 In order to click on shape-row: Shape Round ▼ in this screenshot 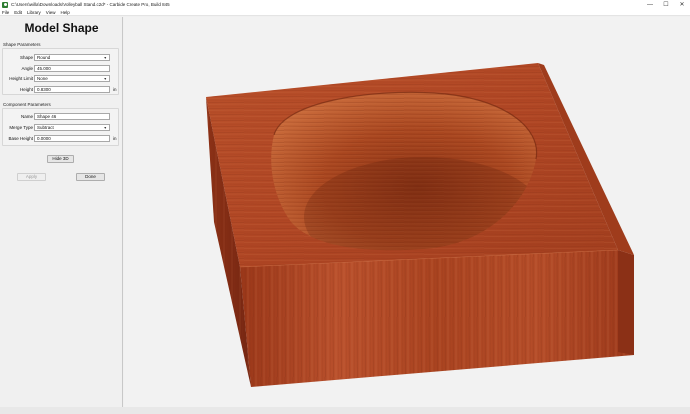, I will do `click(61, 57)`.